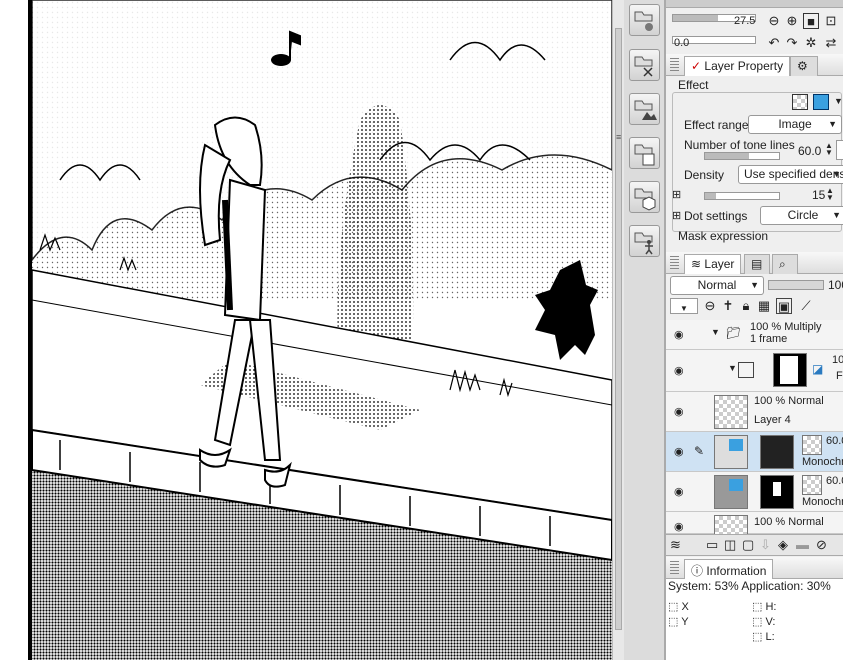 This screenshot has height=660, width=843. Describe the element at coordinates (796, 285) in the screenshot. I see `opacity-slider` at that location.